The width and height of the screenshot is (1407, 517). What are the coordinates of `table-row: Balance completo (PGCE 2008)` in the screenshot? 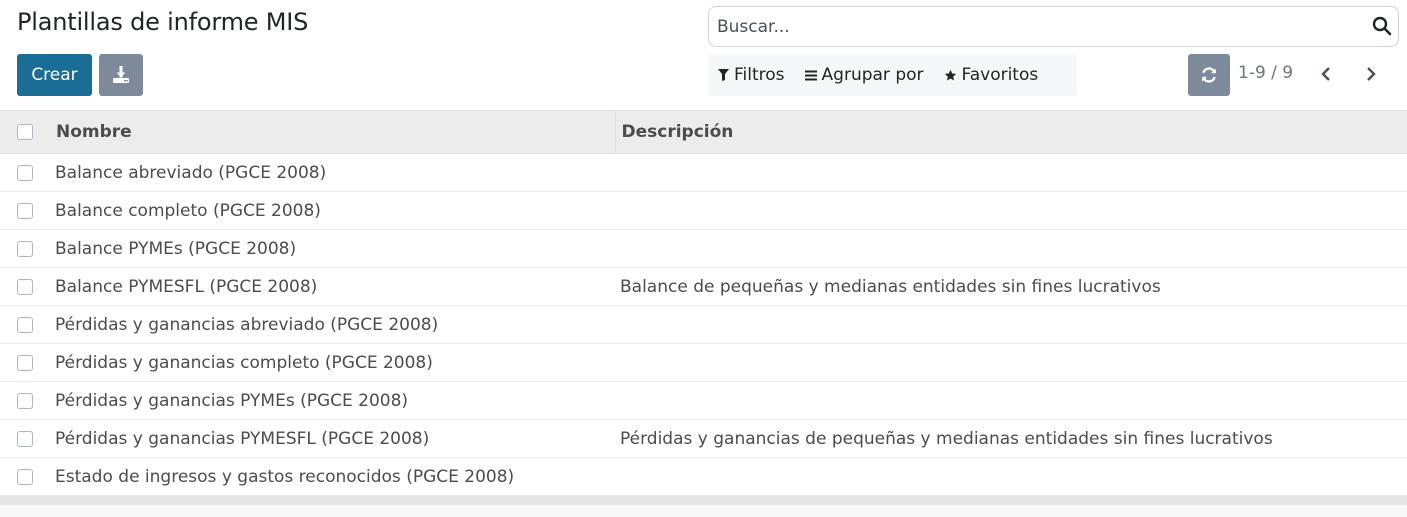 It's located at (703, 211).